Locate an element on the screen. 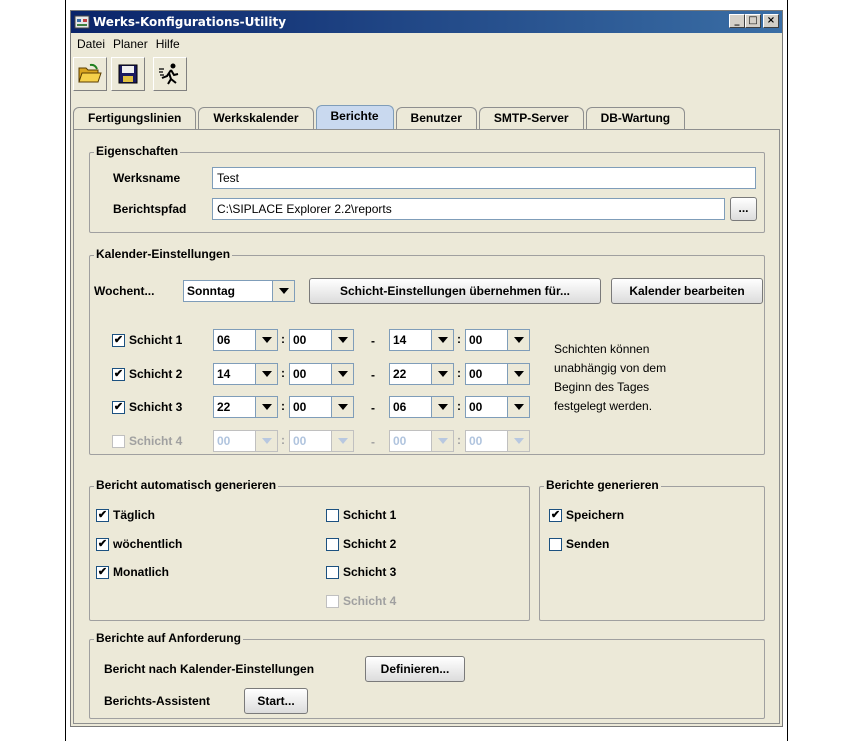 The height and width of the screenshot is (741, 851). generate-option-checkbox: Speichern is located at coordinates (586, 515).